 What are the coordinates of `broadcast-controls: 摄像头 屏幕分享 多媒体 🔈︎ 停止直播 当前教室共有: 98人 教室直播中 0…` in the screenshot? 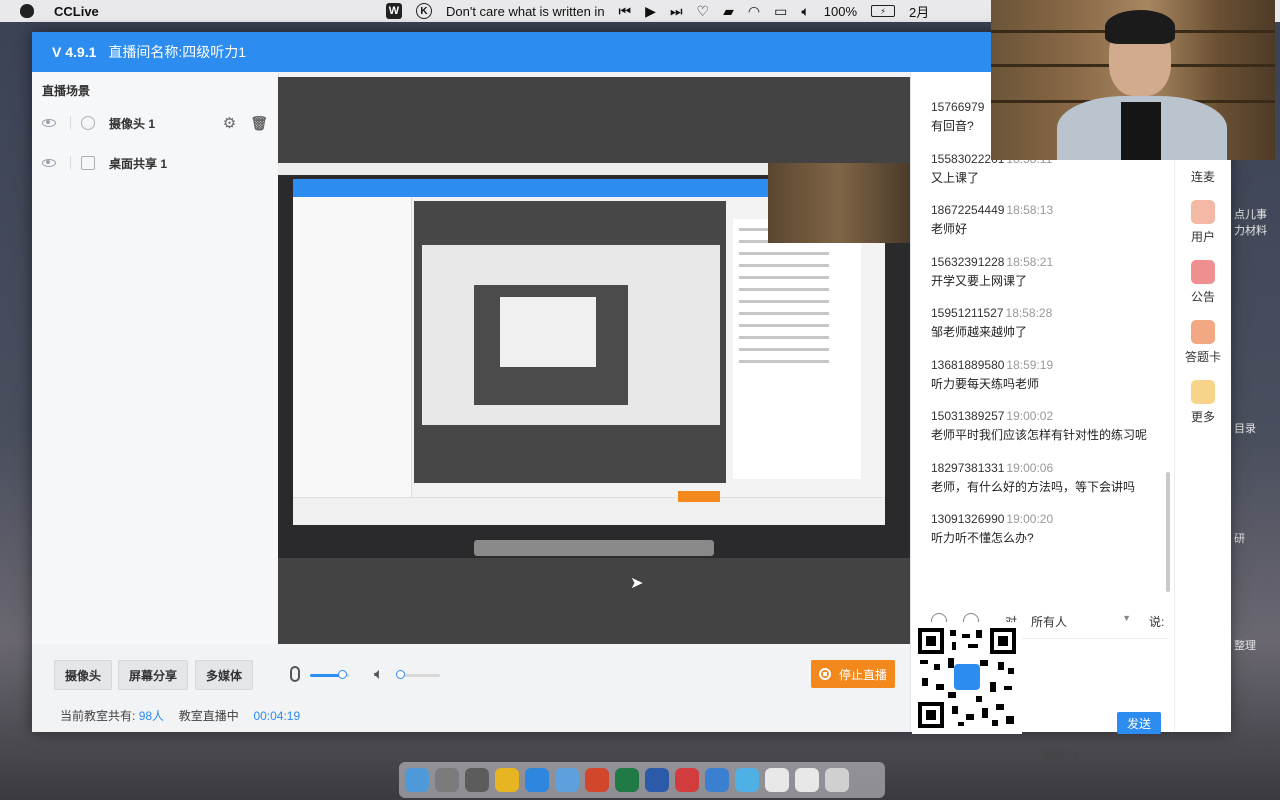 It's located at (471, 688).